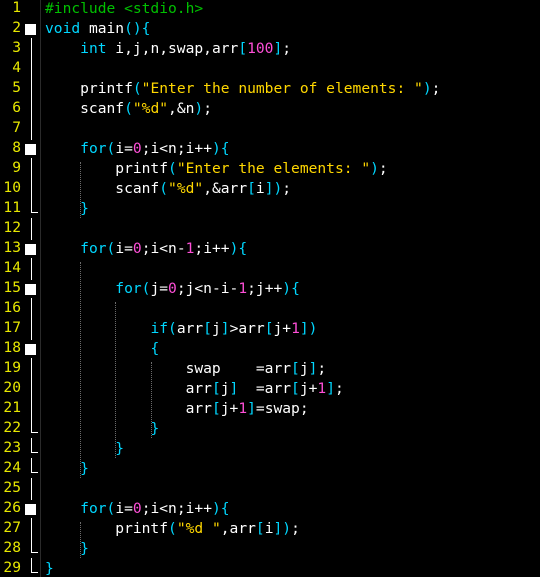 Image resolution: width=540 pixels, height=577 pixels. I want to click on code-token: 0, so click(172, 288).